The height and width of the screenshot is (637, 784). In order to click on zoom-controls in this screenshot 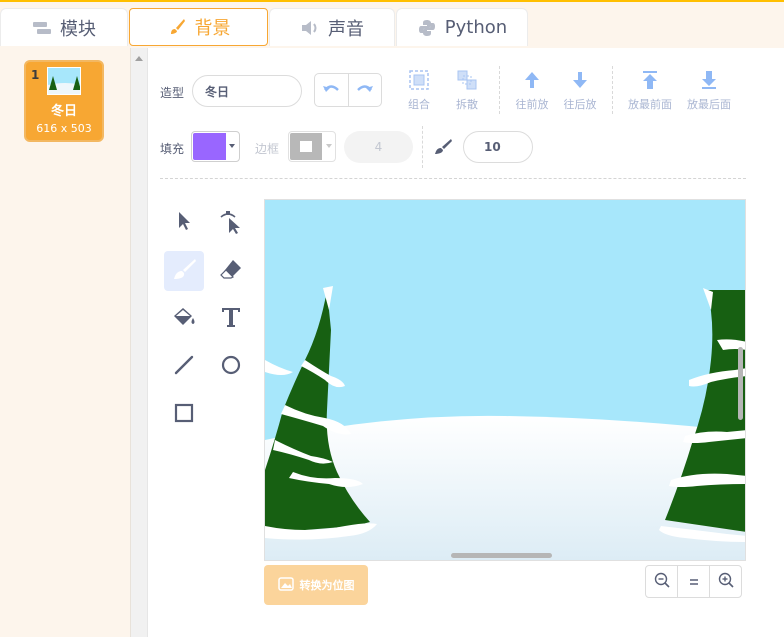, I will do `click(693, 581)`.